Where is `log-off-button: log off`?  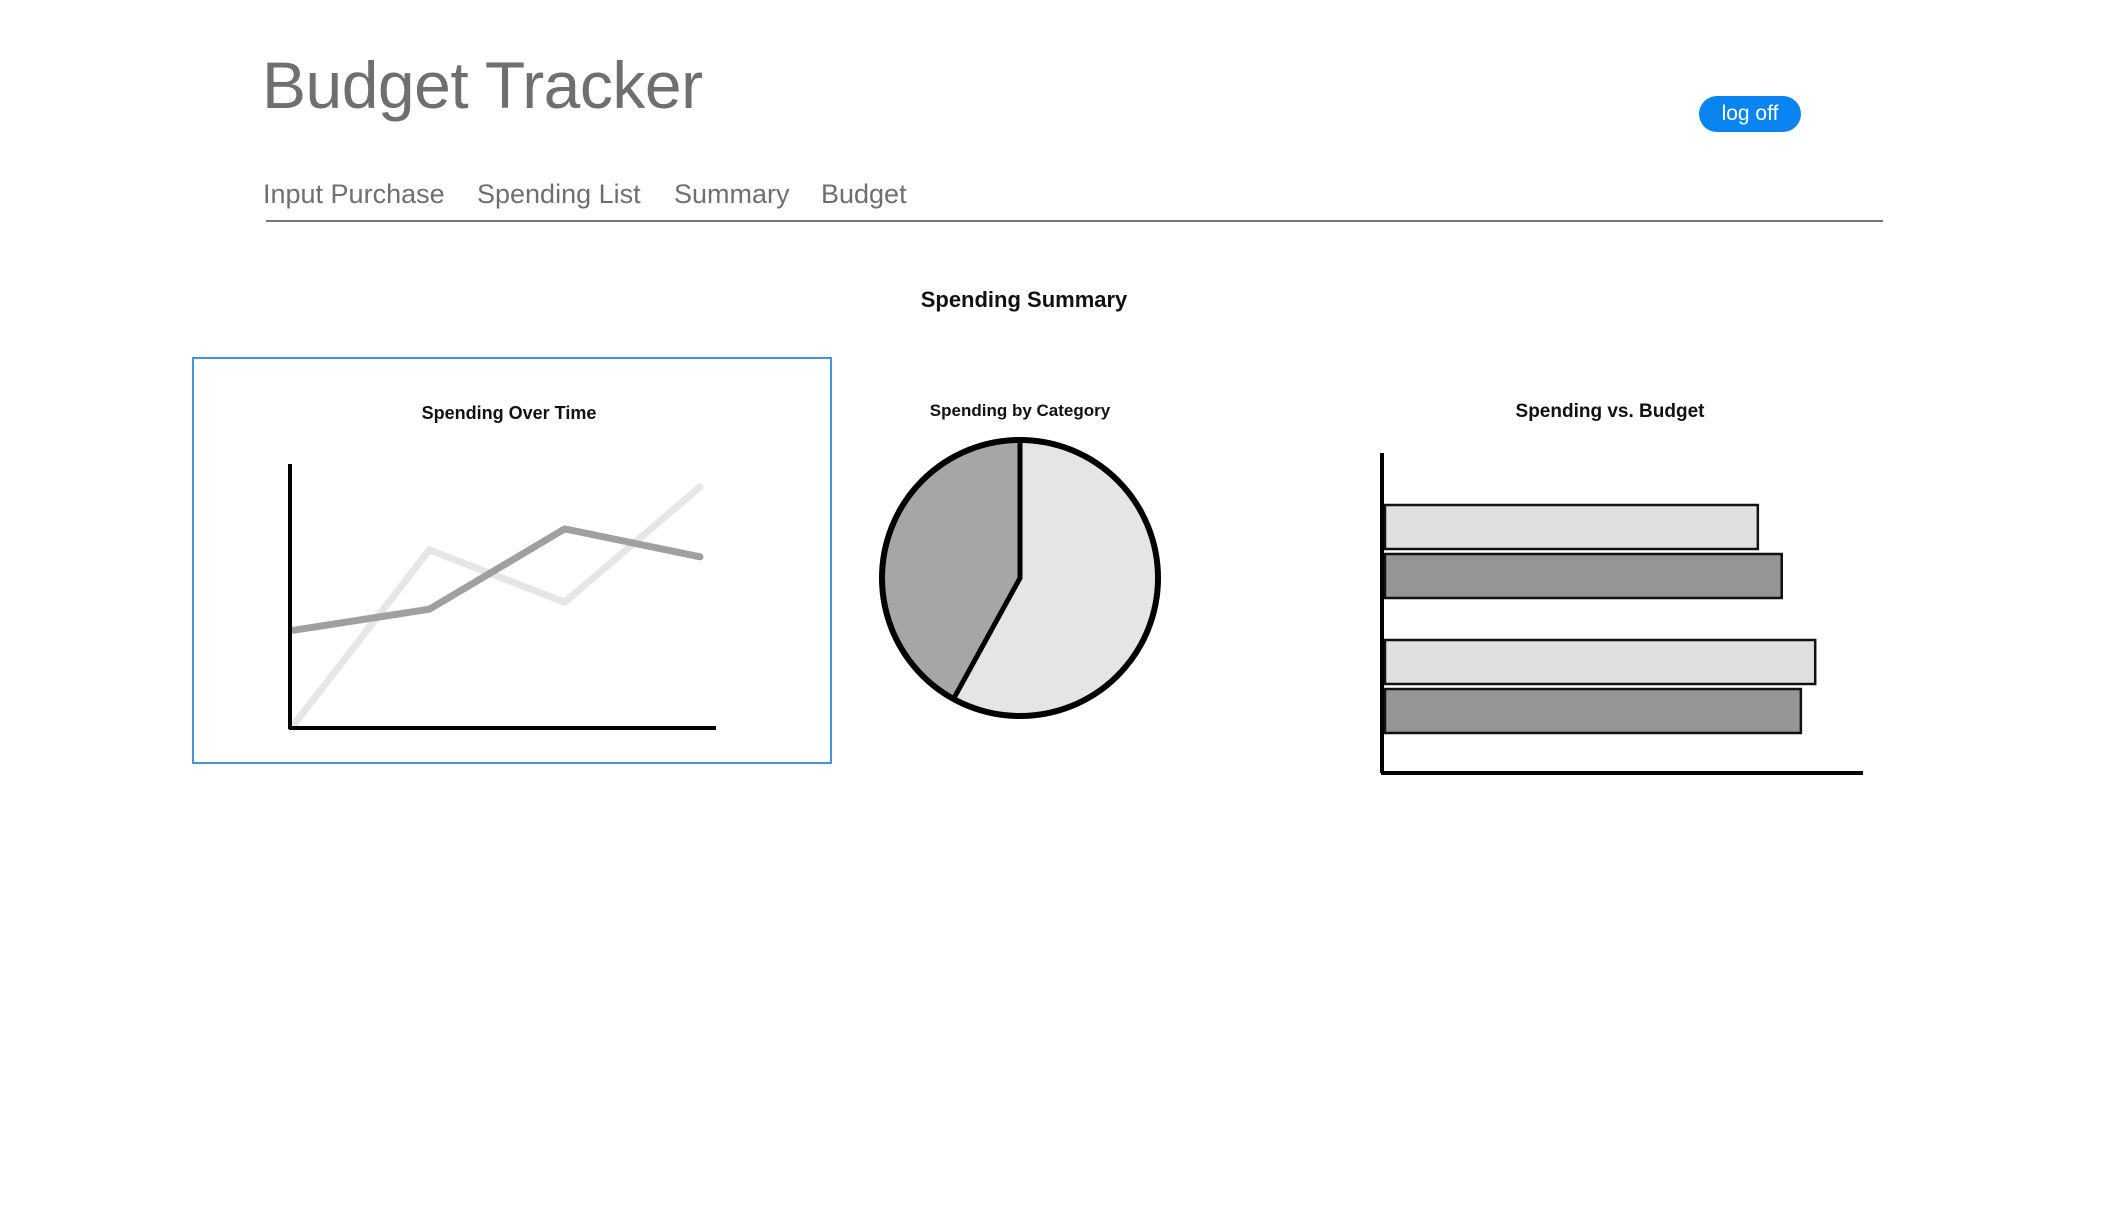
log-off-button: log off is located at coordinates (1750, 114).